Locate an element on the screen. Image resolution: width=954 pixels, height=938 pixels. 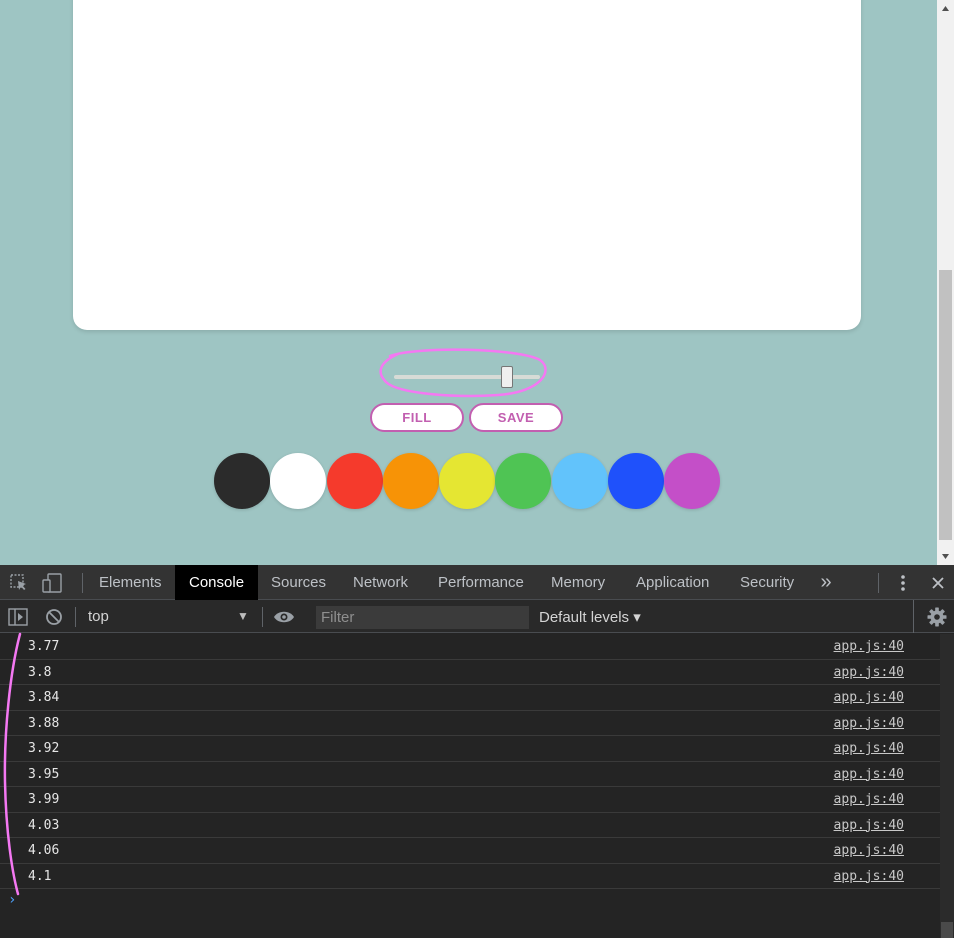
tab-network: Network is located at coordinates (380, 582).